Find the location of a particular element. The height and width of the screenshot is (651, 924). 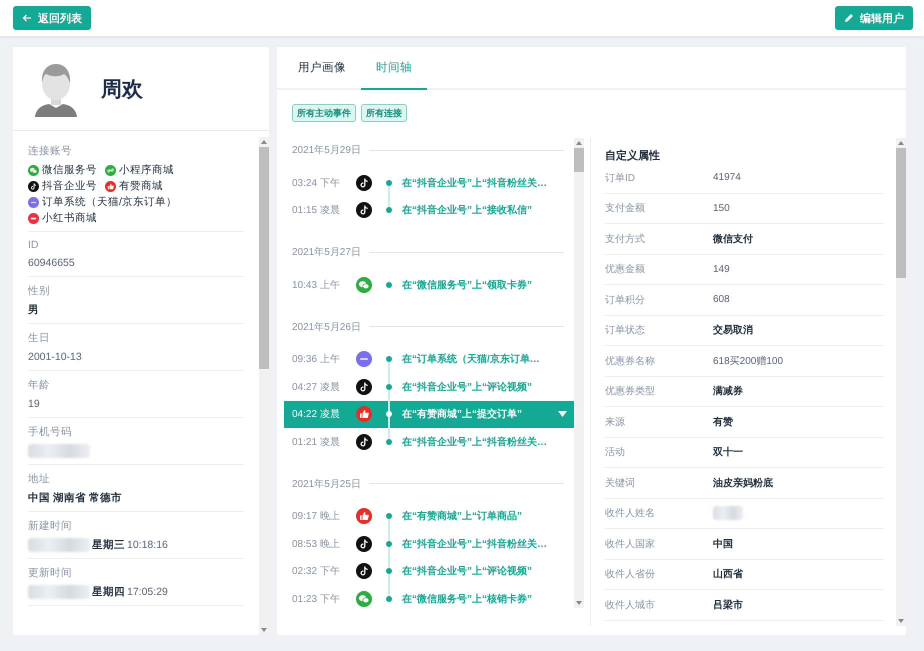

attribute-label: 活动 is located at coordinates (615, 453).